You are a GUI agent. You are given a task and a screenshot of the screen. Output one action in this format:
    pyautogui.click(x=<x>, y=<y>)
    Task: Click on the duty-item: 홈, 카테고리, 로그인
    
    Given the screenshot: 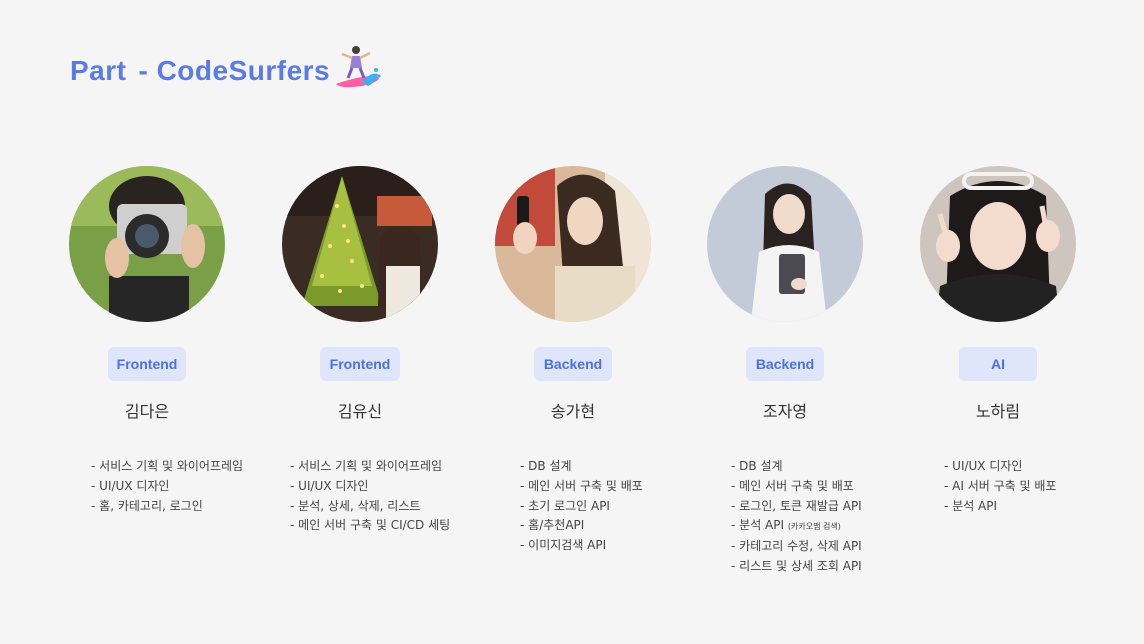 What is the action you would take?
    pyautogui.click(x=167, y=507)
    